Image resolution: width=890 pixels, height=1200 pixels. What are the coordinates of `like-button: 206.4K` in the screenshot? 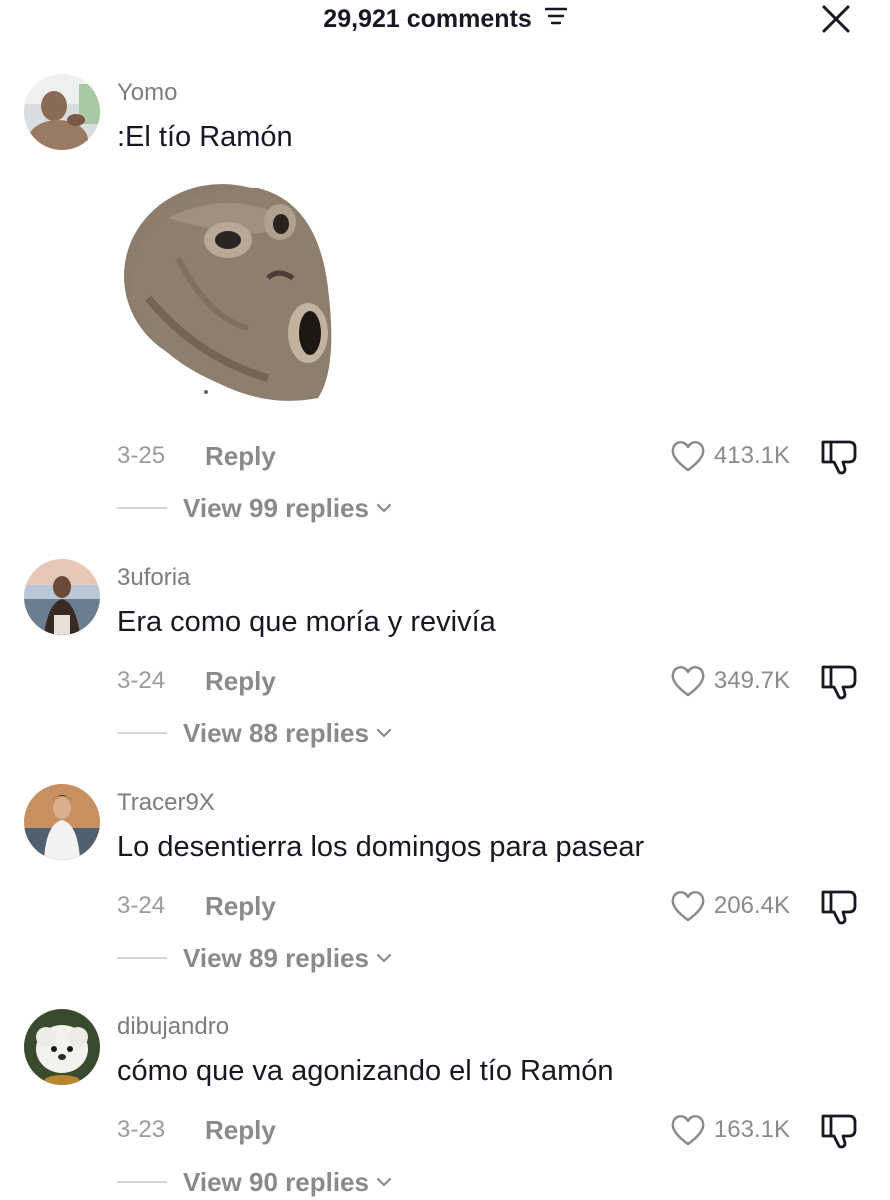 It's located at (695, 906).